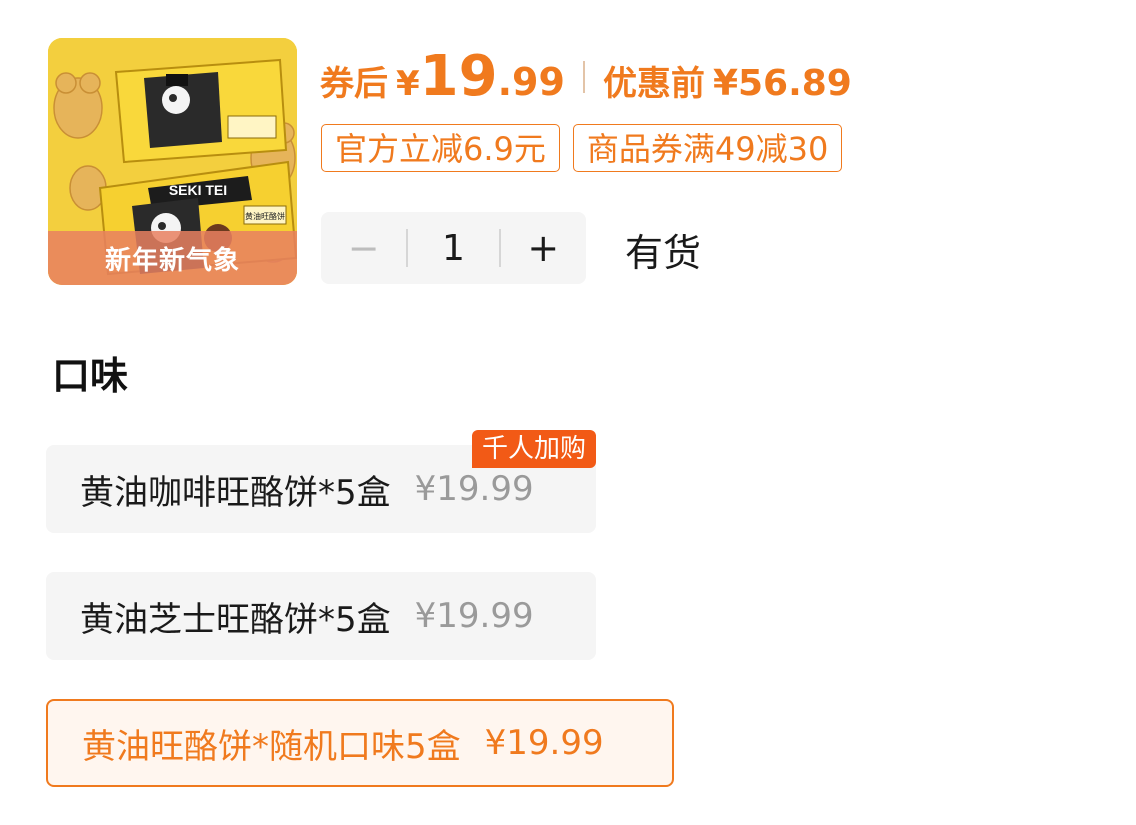 This screenshot has height=825, width=1136. What do you see at coordinates (782, 83) in the screenshot?
I see `before-discount-price: ¥56.89` at bounding box center [782, 83].